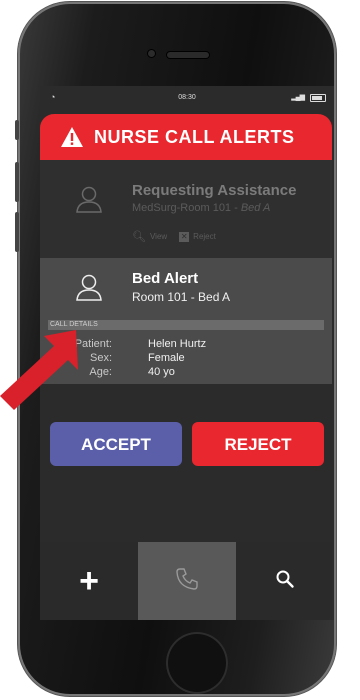  Describe the element at coordinates (17, 182) in the screenshot. I see `volume-up-button` at that location.